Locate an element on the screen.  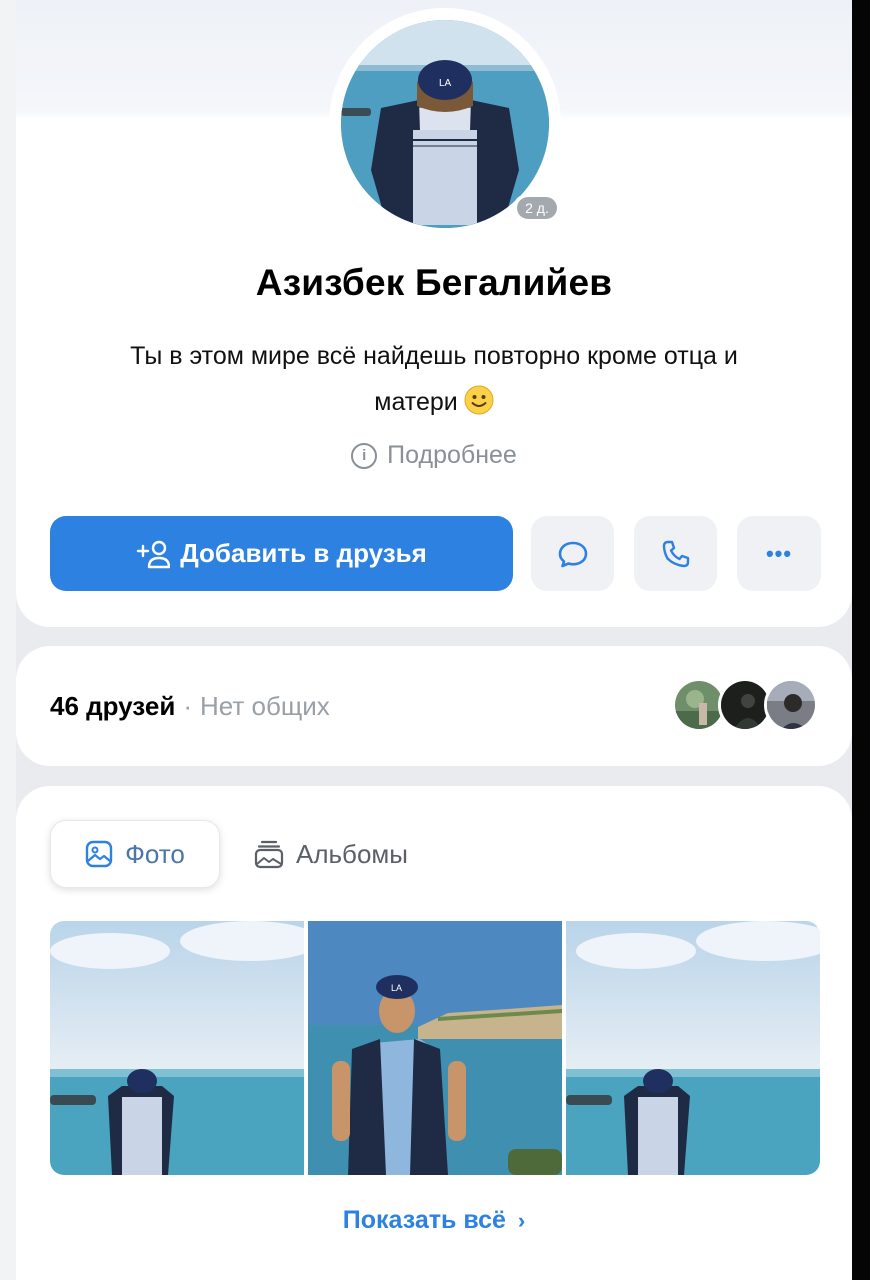
phone-icon is located at coordinates (675, 553).